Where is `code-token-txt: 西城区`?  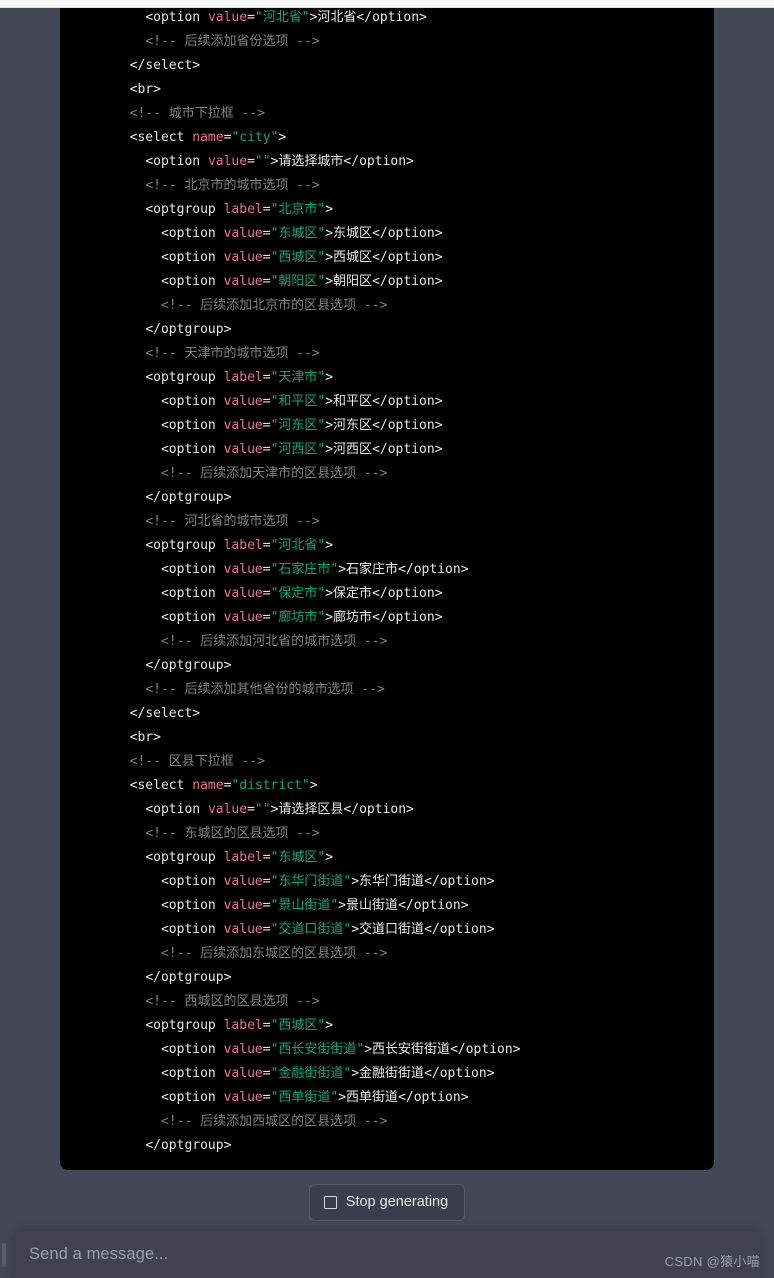 code-token-txt: 西城区 is located at coordinates (353, 257).